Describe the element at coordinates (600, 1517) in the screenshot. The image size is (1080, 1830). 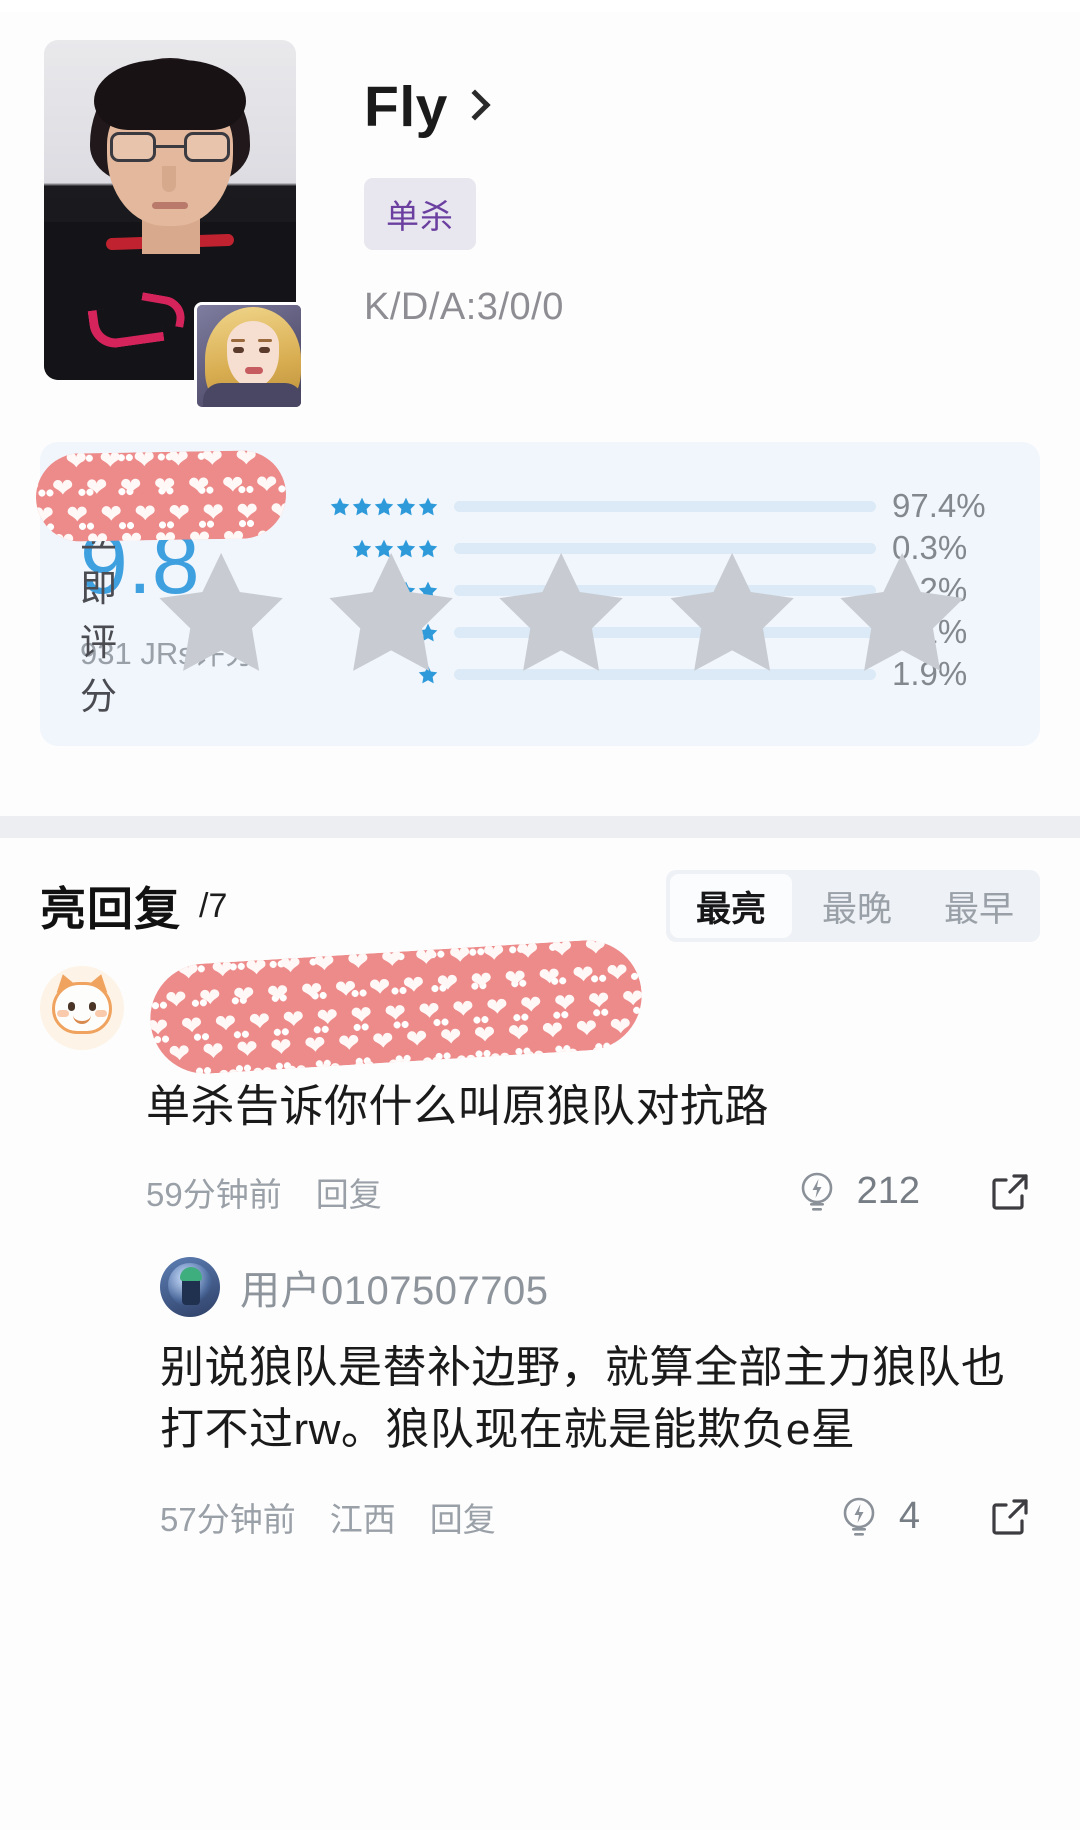
I see `nested-meta-row: 57分钟前 江西 回复 4` at that location.